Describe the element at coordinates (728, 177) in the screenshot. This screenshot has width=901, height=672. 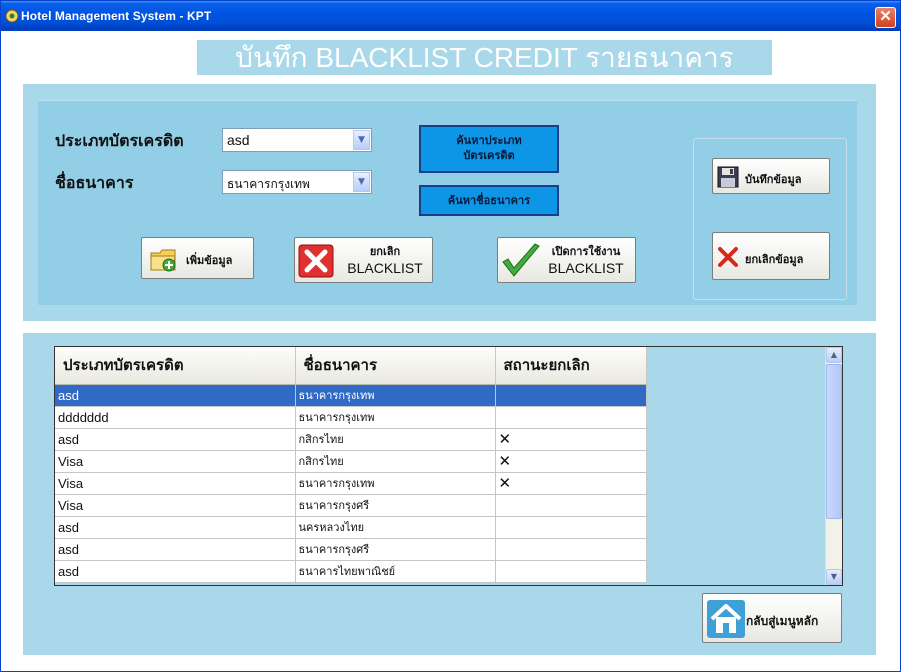
I see `floppy-disk-icon` at that location.